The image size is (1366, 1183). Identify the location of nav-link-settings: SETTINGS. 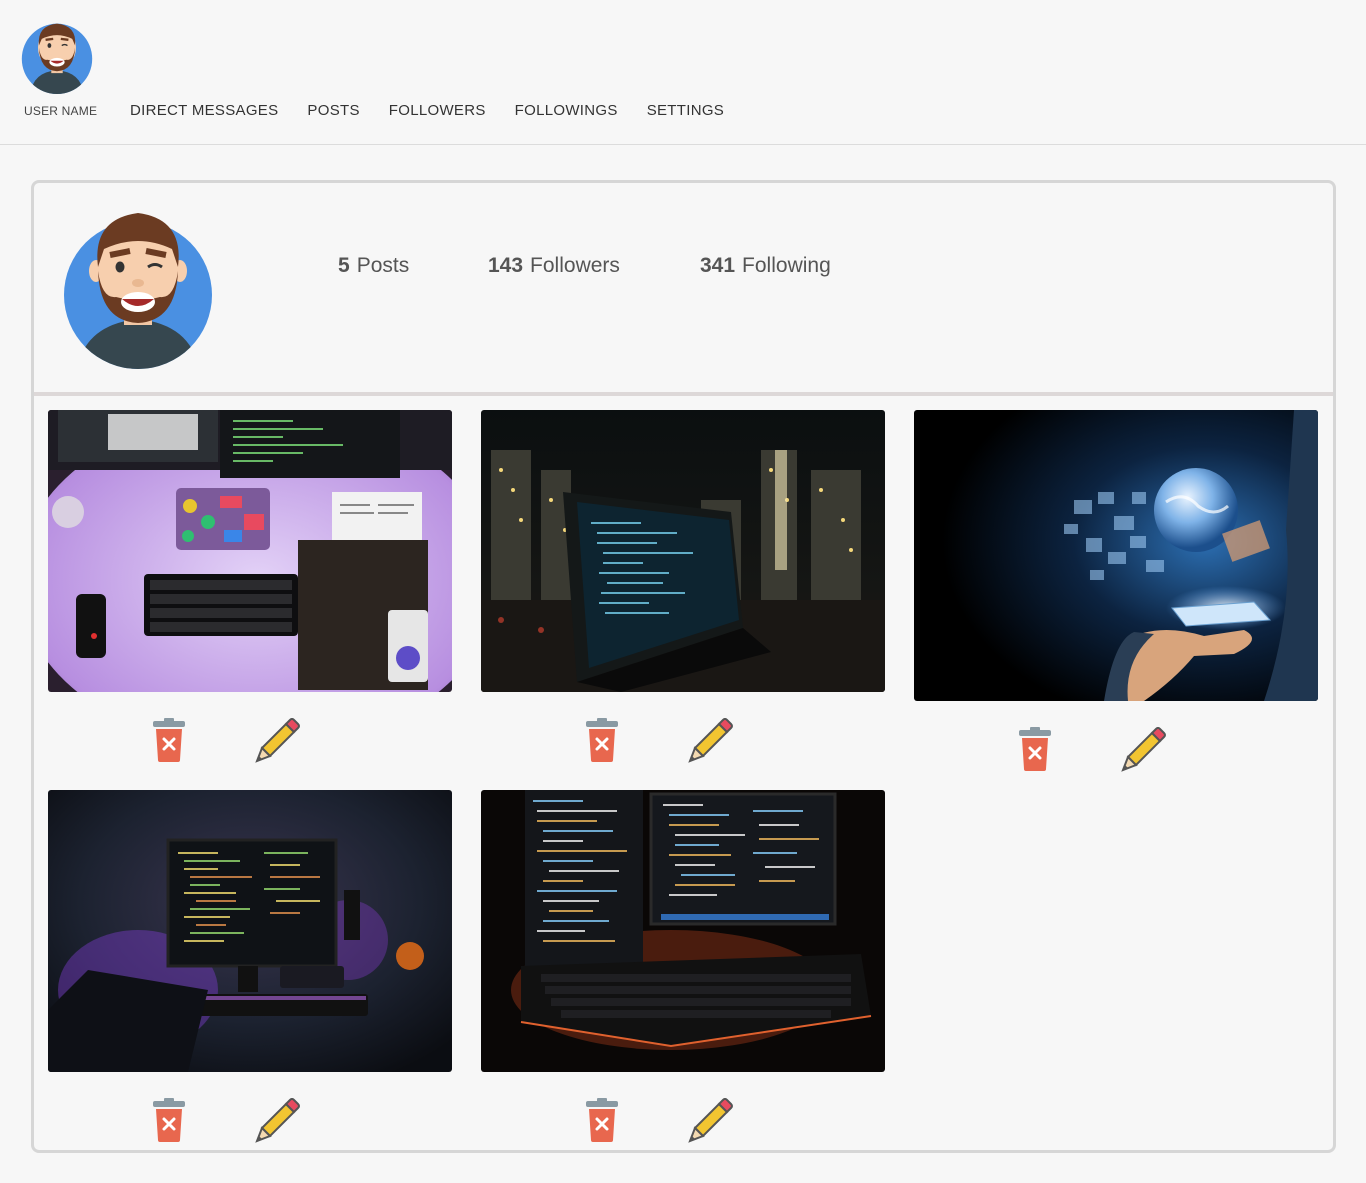
(685, 110).